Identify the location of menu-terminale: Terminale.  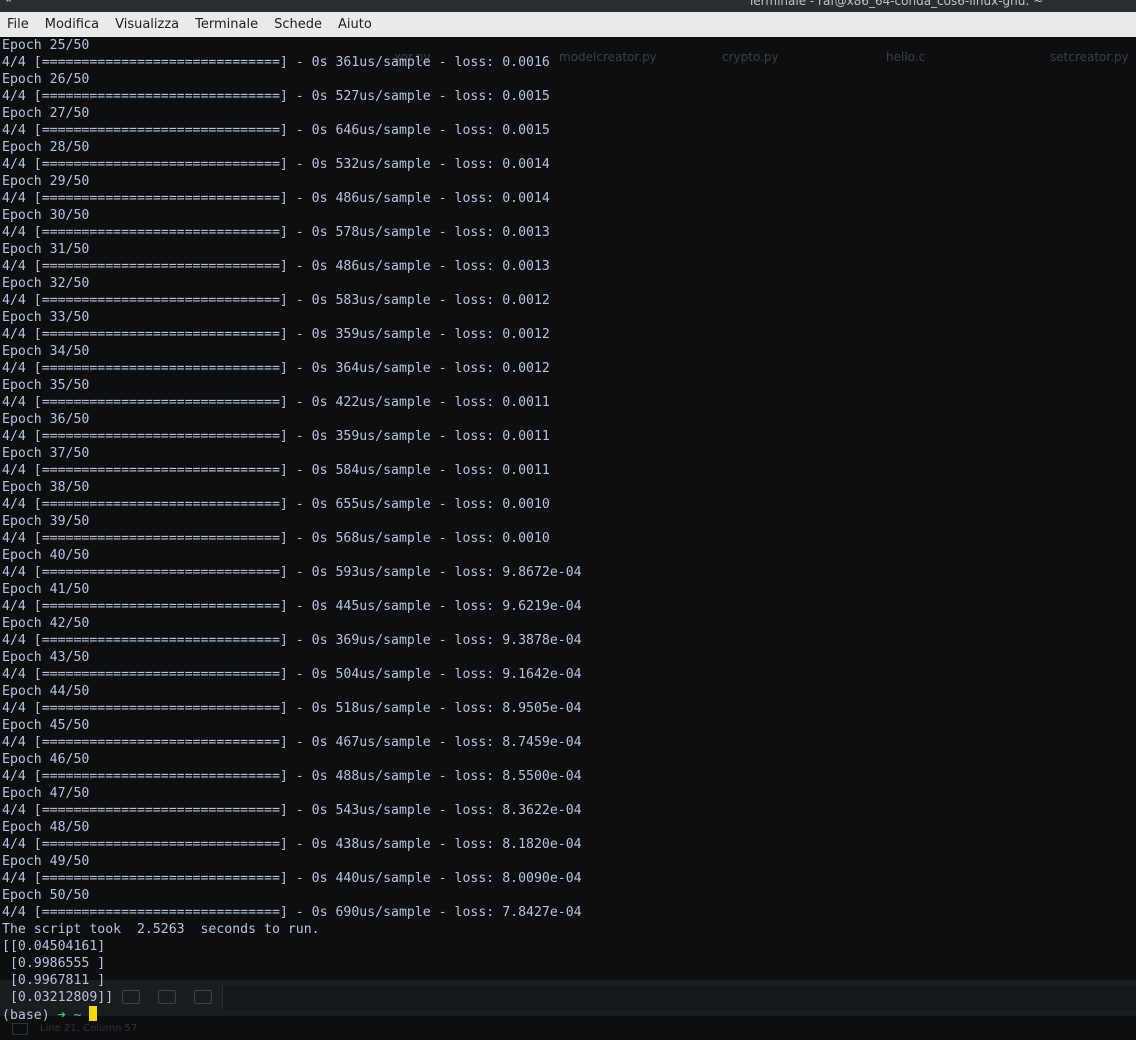
(226, 24).